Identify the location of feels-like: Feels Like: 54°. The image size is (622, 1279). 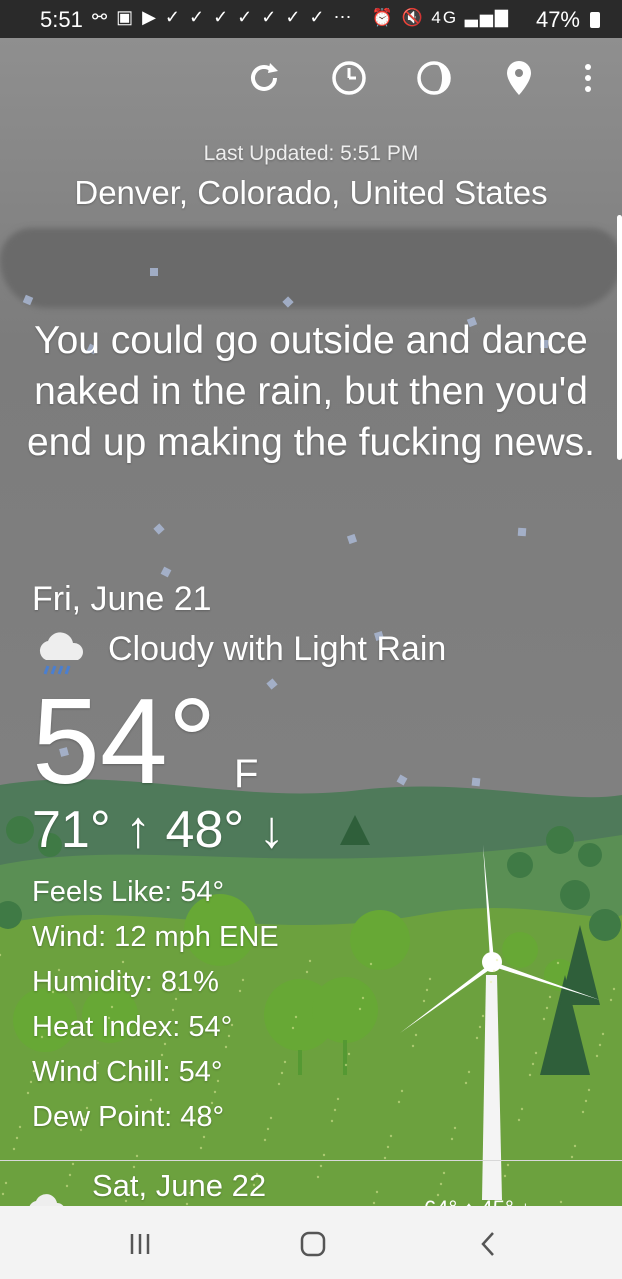
(128, 892).